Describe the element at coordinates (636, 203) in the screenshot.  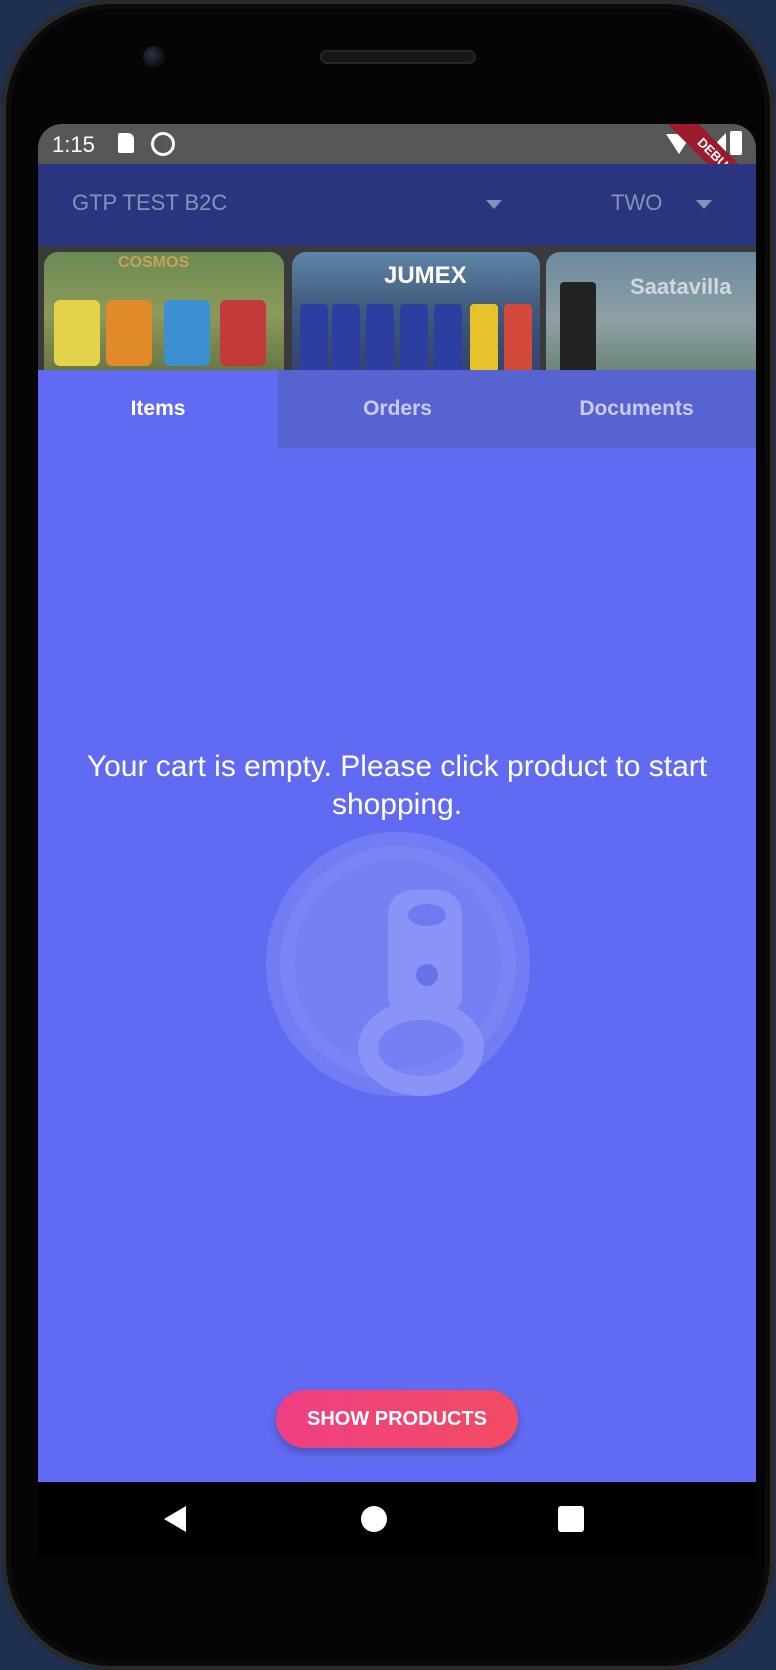
I see `branch-selector: TWO` at that location.